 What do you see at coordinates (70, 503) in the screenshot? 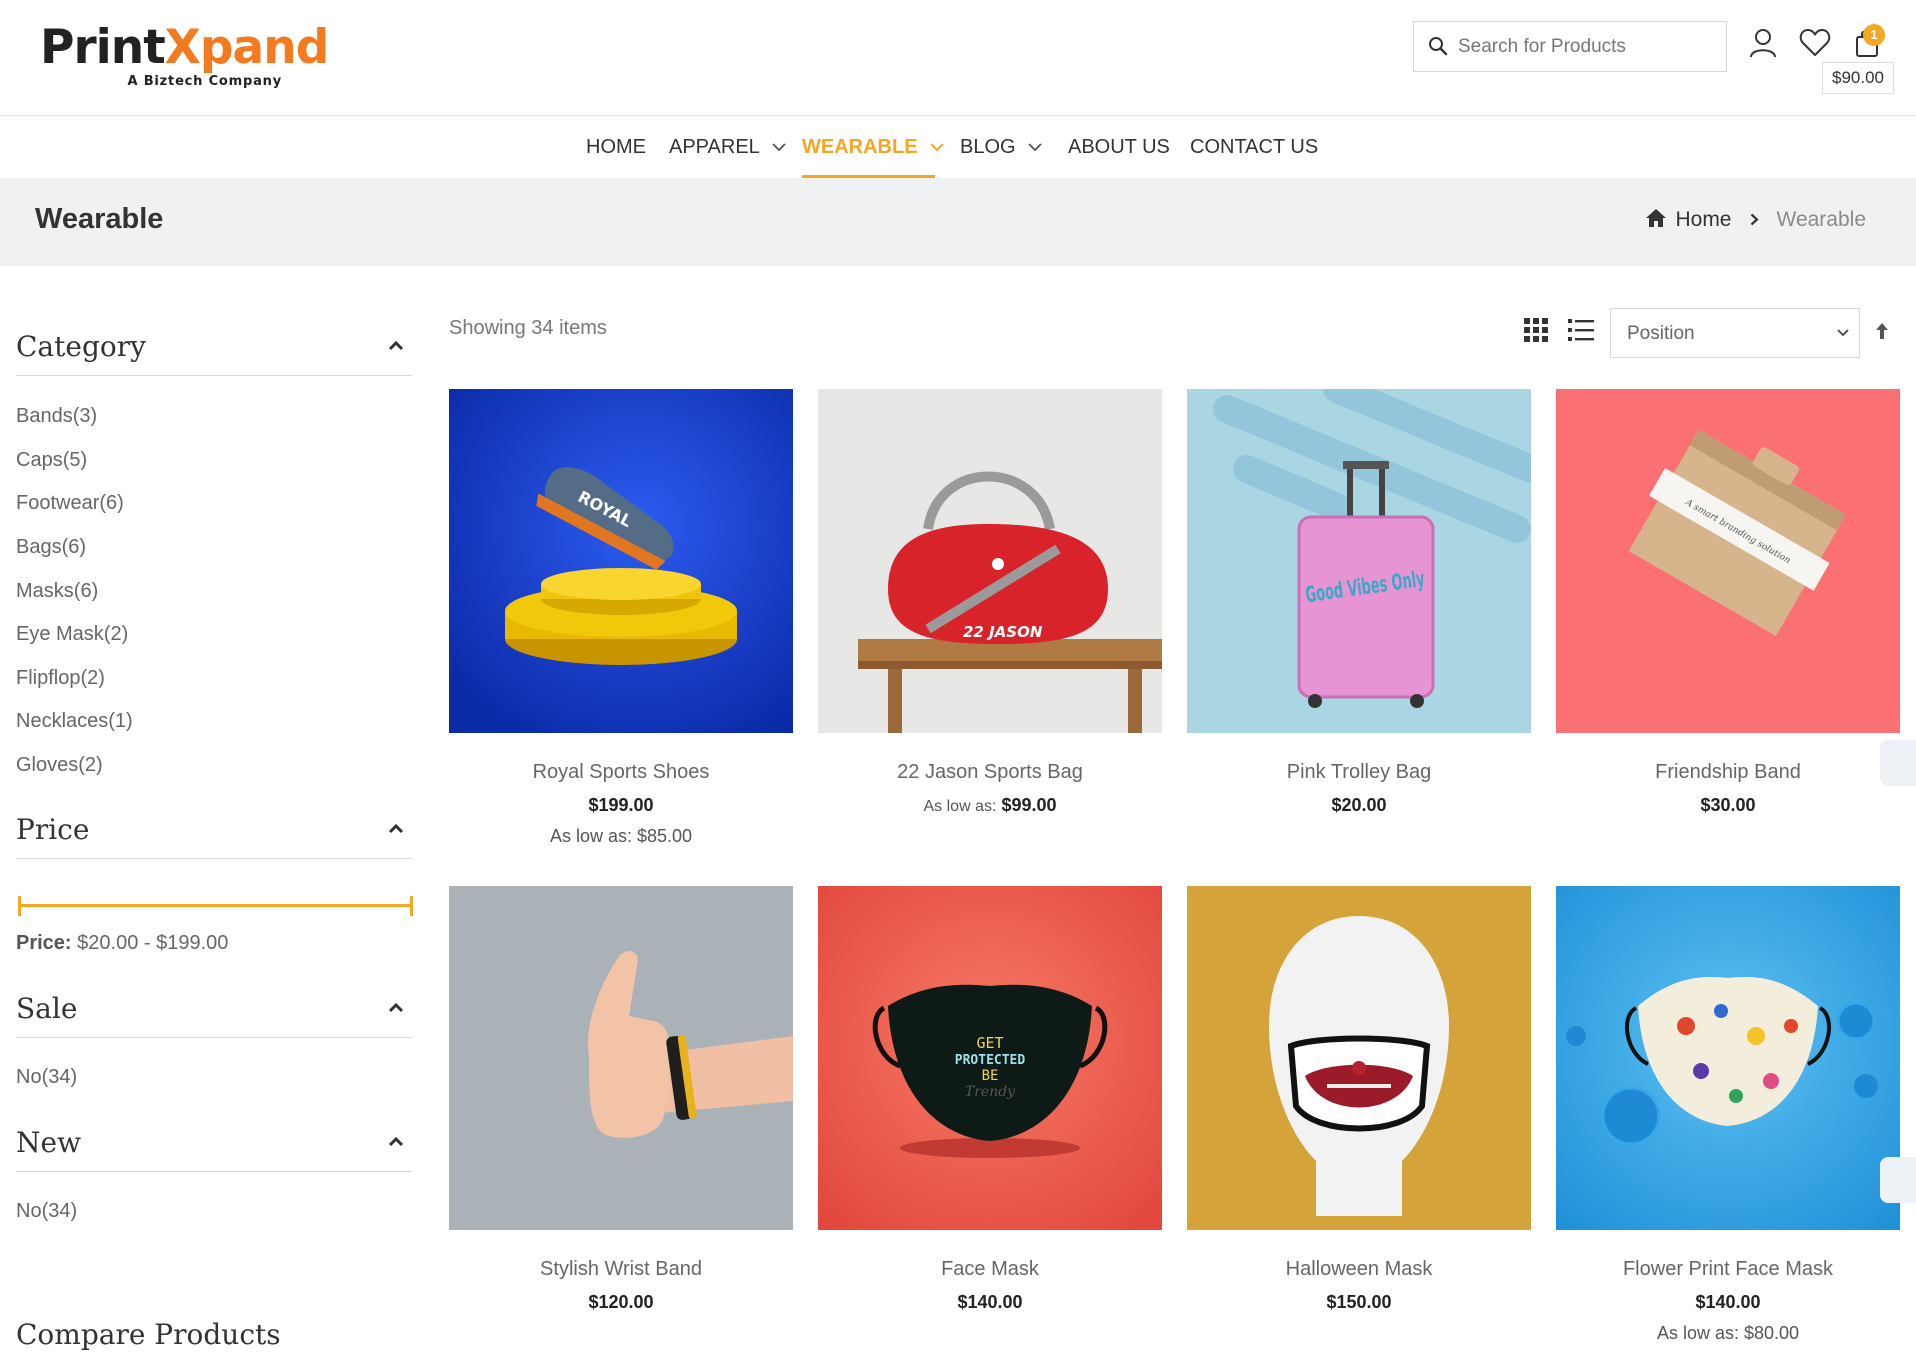
I see `category-item: Footwear(6)` at bounding box center [70, 503].